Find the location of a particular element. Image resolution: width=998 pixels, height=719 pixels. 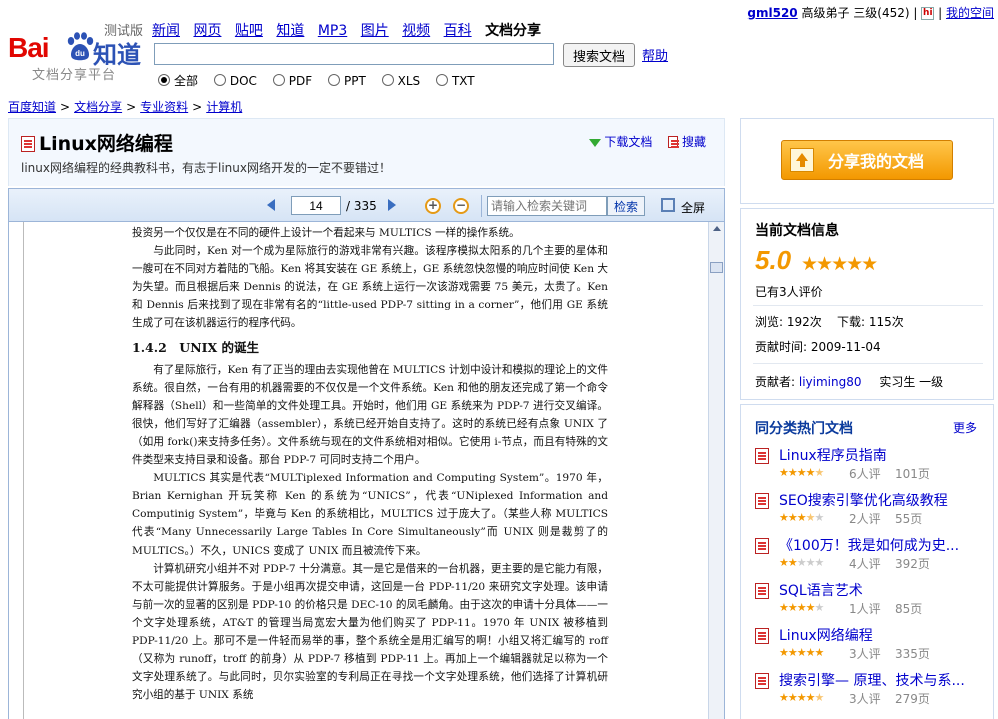

hot-doc-eval-count: 3人评 is located at coordinates (865, 654).